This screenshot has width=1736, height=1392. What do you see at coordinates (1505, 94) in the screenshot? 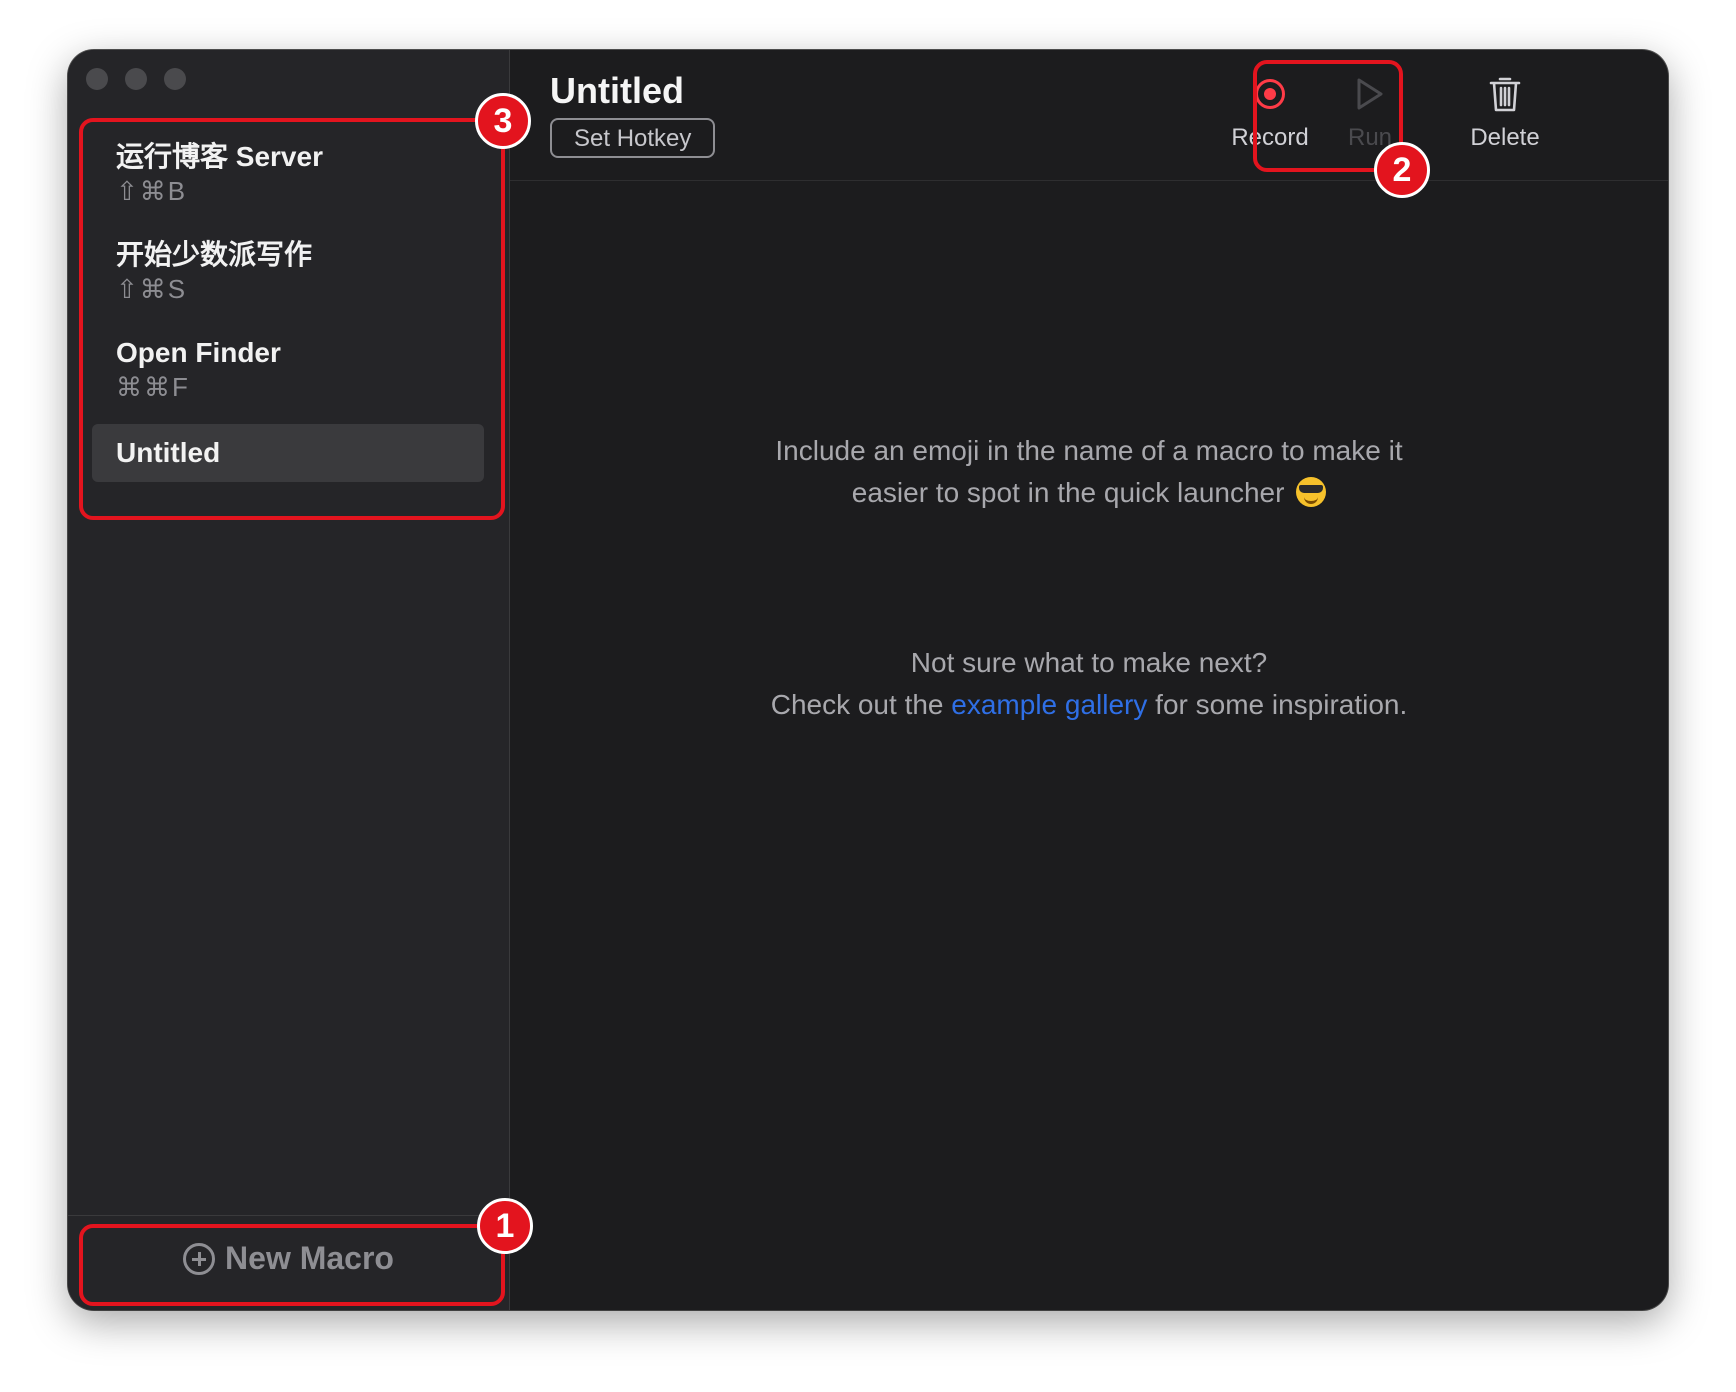
I see `trash-icon` at bounding box center [1505, 94].